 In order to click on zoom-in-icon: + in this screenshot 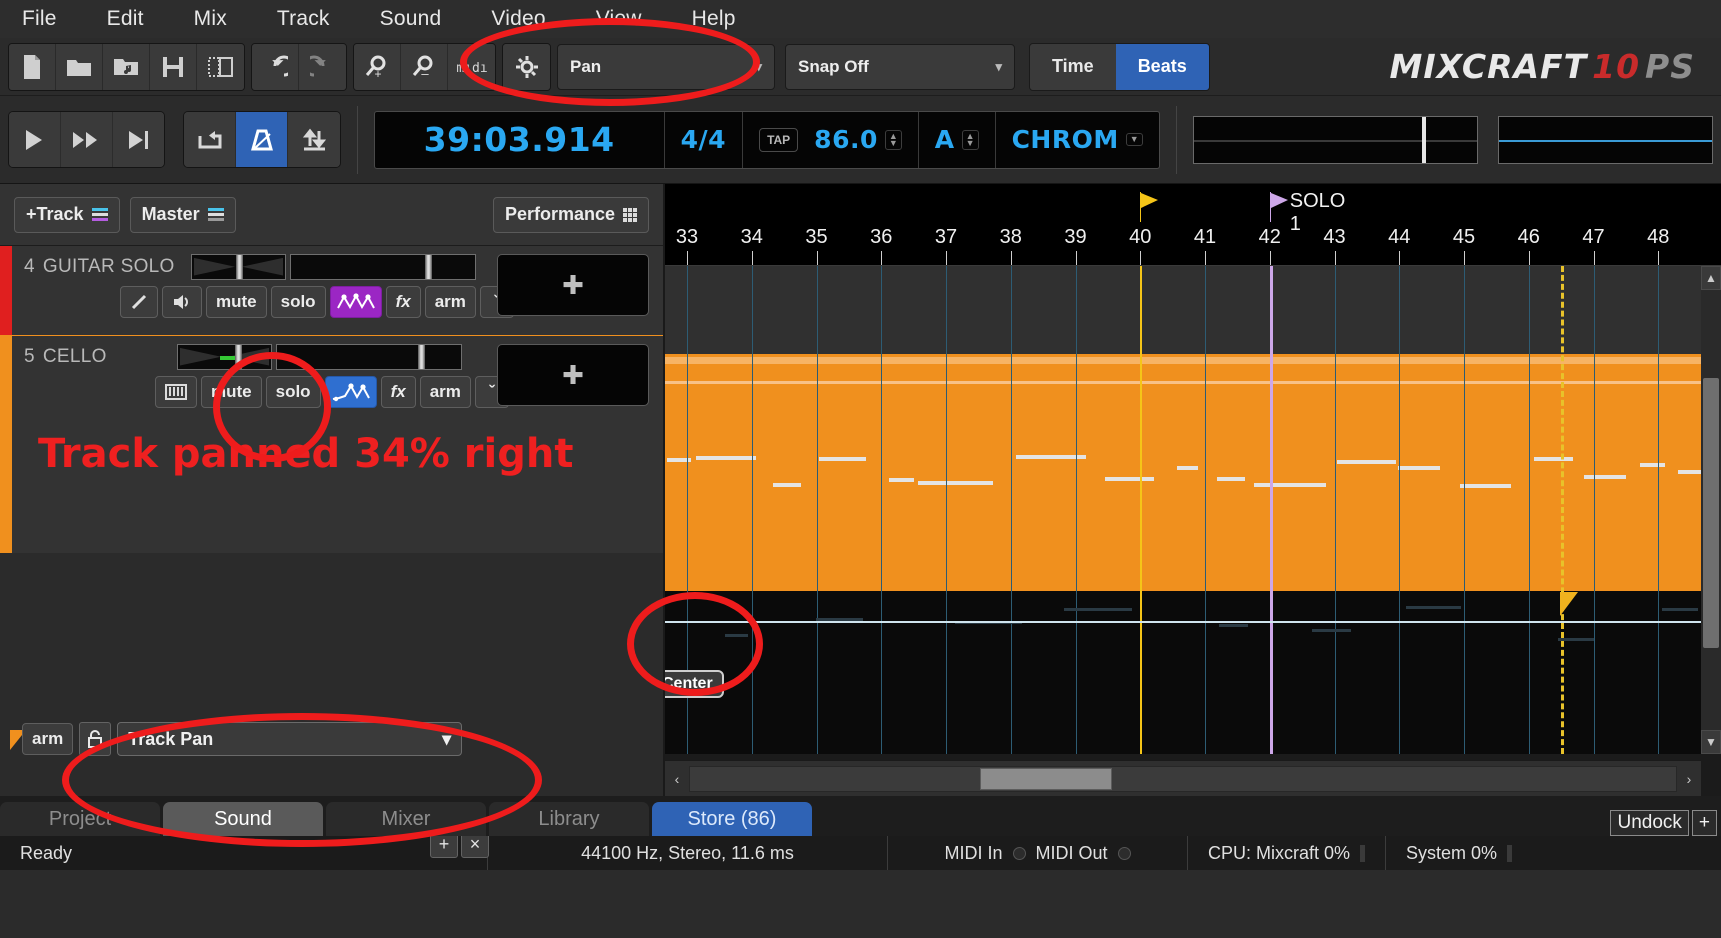, I will do `click(377, 66)`.